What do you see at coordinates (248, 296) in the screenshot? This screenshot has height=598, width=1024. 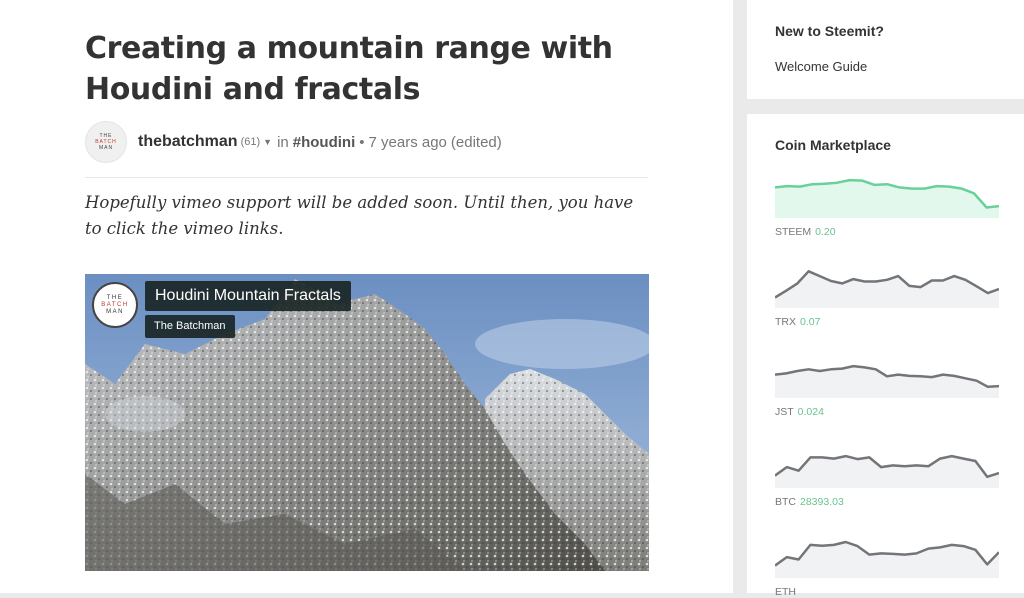 I see `video-title-link: Houdini Mountain Fractals` at bounding box center [248, 296].